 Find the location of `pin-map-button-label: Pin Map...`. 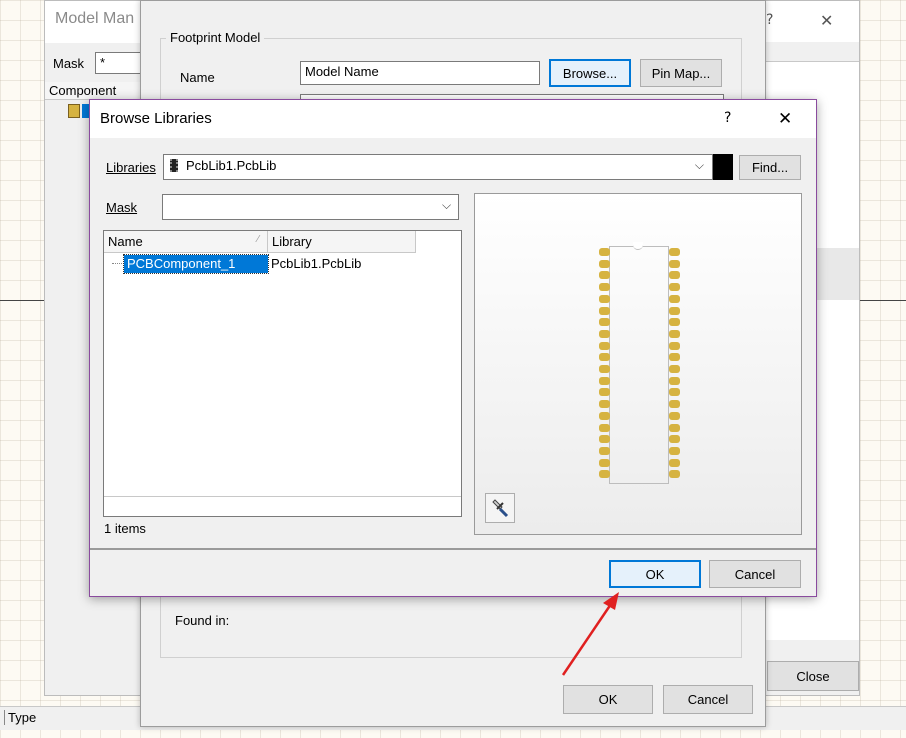

pin-map-button-label: Pin Map... is located at coordinates (681, 73).